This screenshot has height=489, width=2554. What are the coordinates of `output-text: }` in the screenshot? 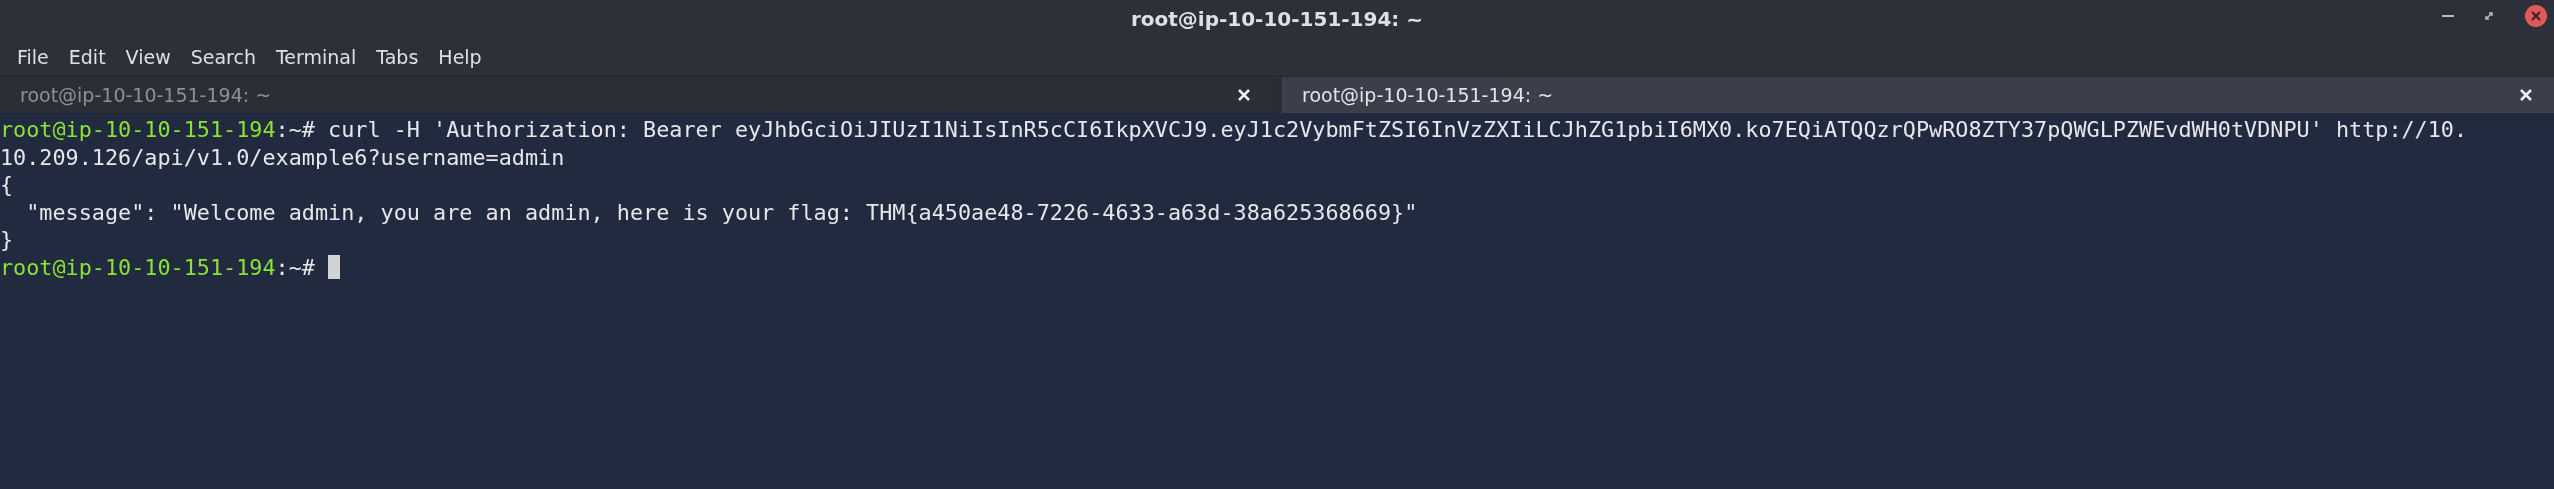 It's located at (7, 240).